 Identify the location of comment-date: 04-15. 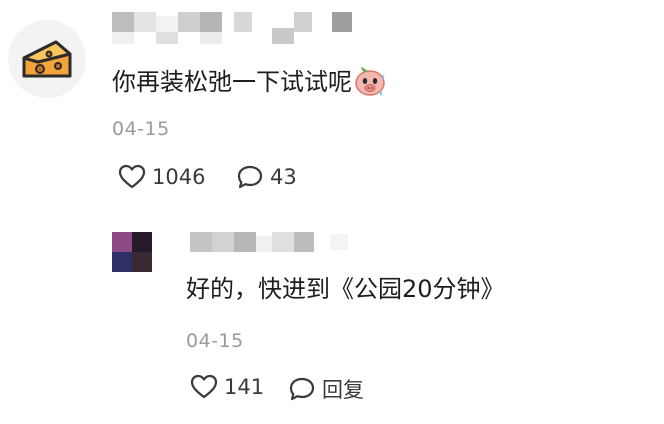
(141, 129).